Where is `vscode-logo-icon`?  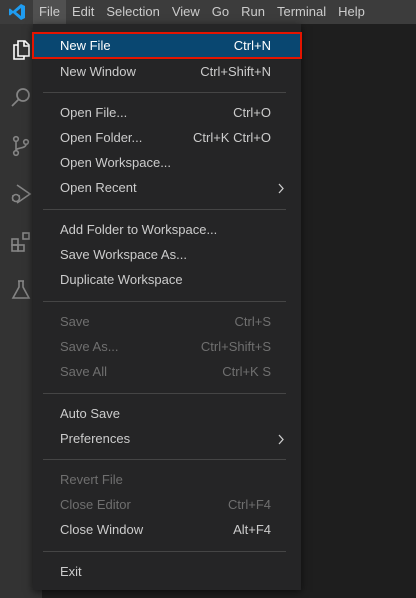 vscode-logo-icon is located at coordinates (16, 12).